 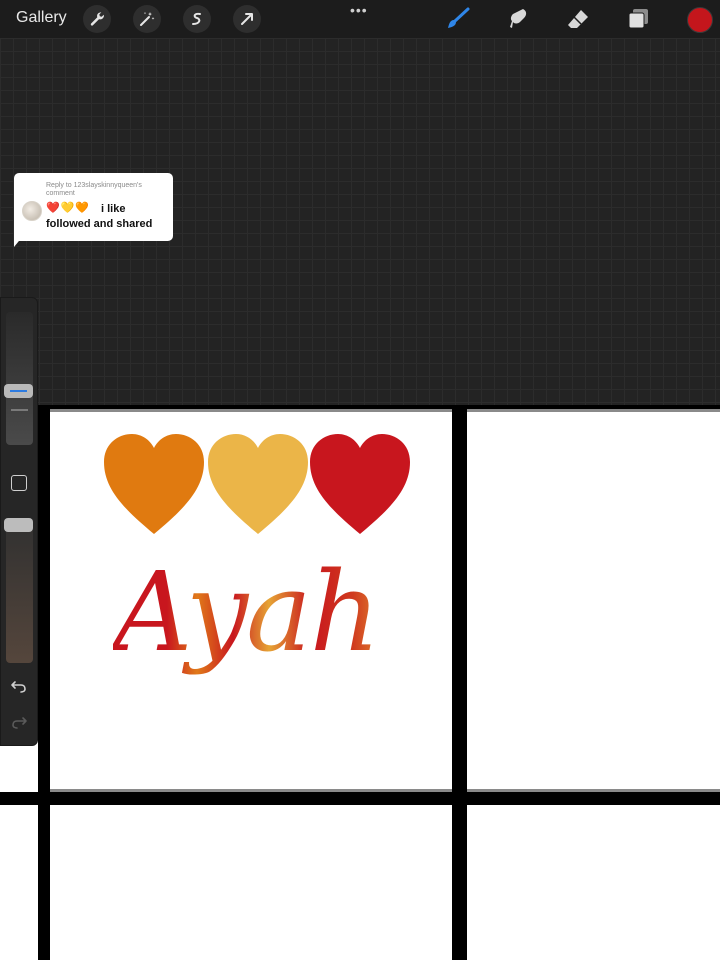 I want to click on orange-heart, so click(x=154, y=484).